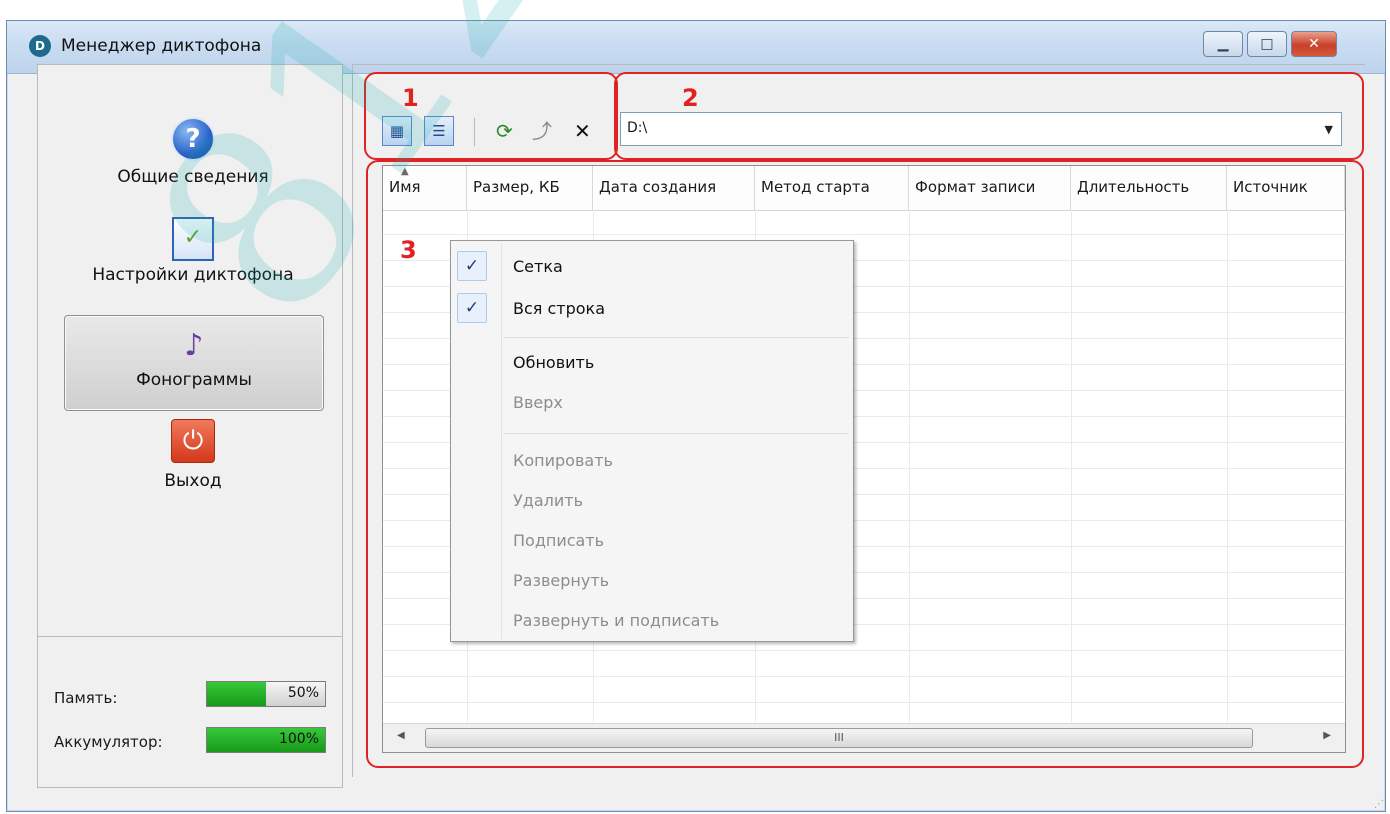  I want to click on memory-value: 50%, so click(303, 693).